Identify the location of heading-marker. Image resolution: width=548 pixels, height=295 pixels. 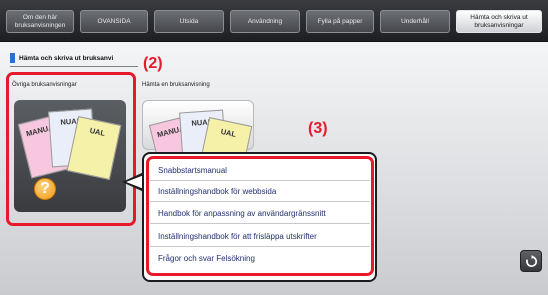
(12, 58).